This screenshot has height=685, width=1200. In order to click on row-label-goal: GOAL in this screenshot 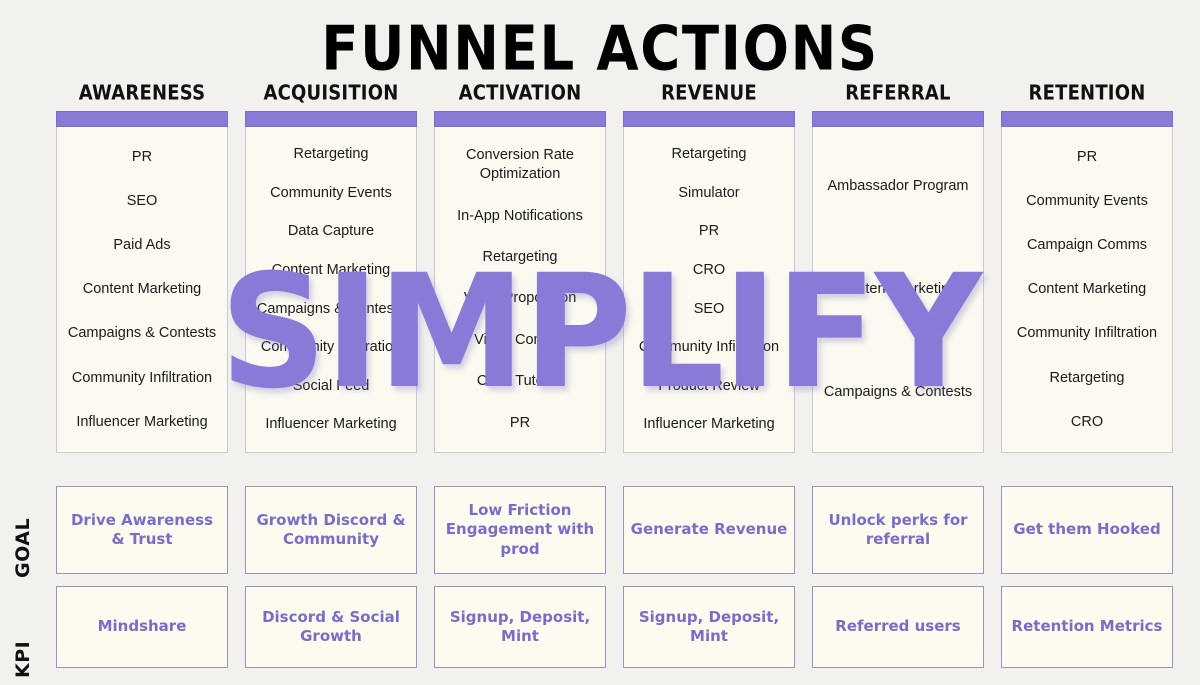, I will do `click(23, 547)`.